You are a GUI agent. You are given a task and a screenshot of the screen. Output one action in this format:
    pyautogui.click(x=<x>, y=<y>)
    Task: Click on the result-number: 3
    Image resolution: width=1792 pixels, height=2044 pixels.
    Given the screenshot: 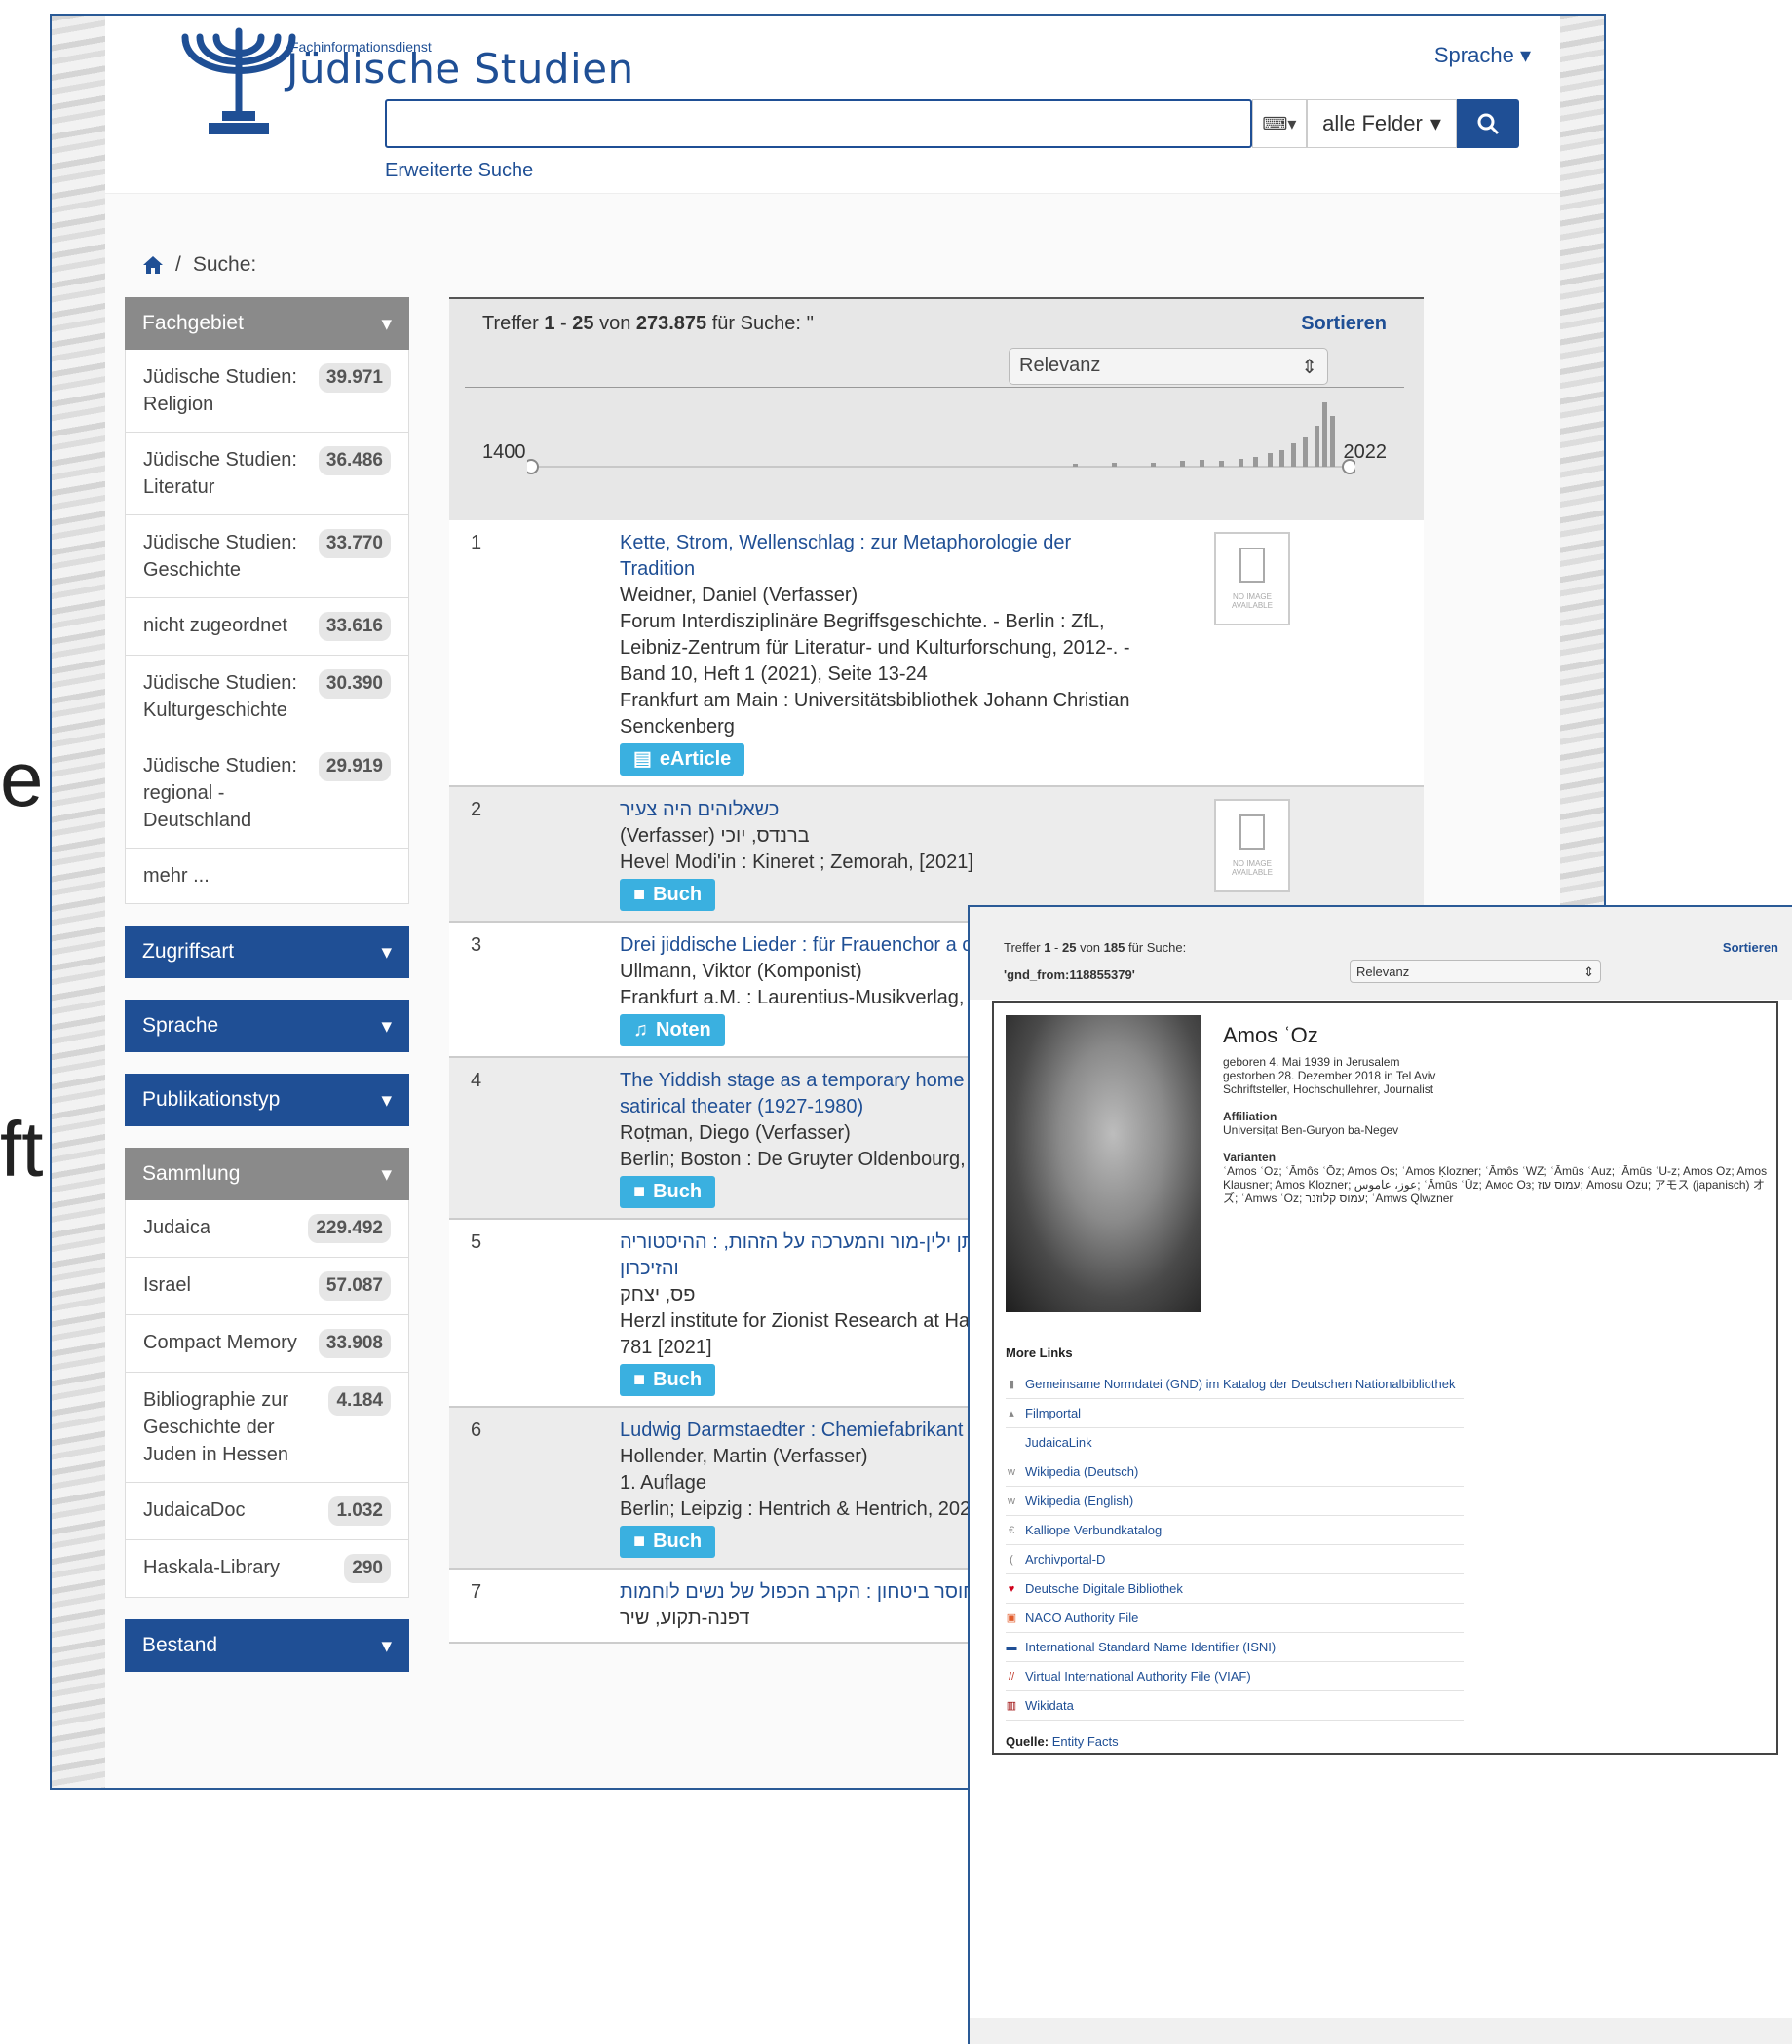 What is the action you would take?
    pyautogui.click(x=476, y=945)
    